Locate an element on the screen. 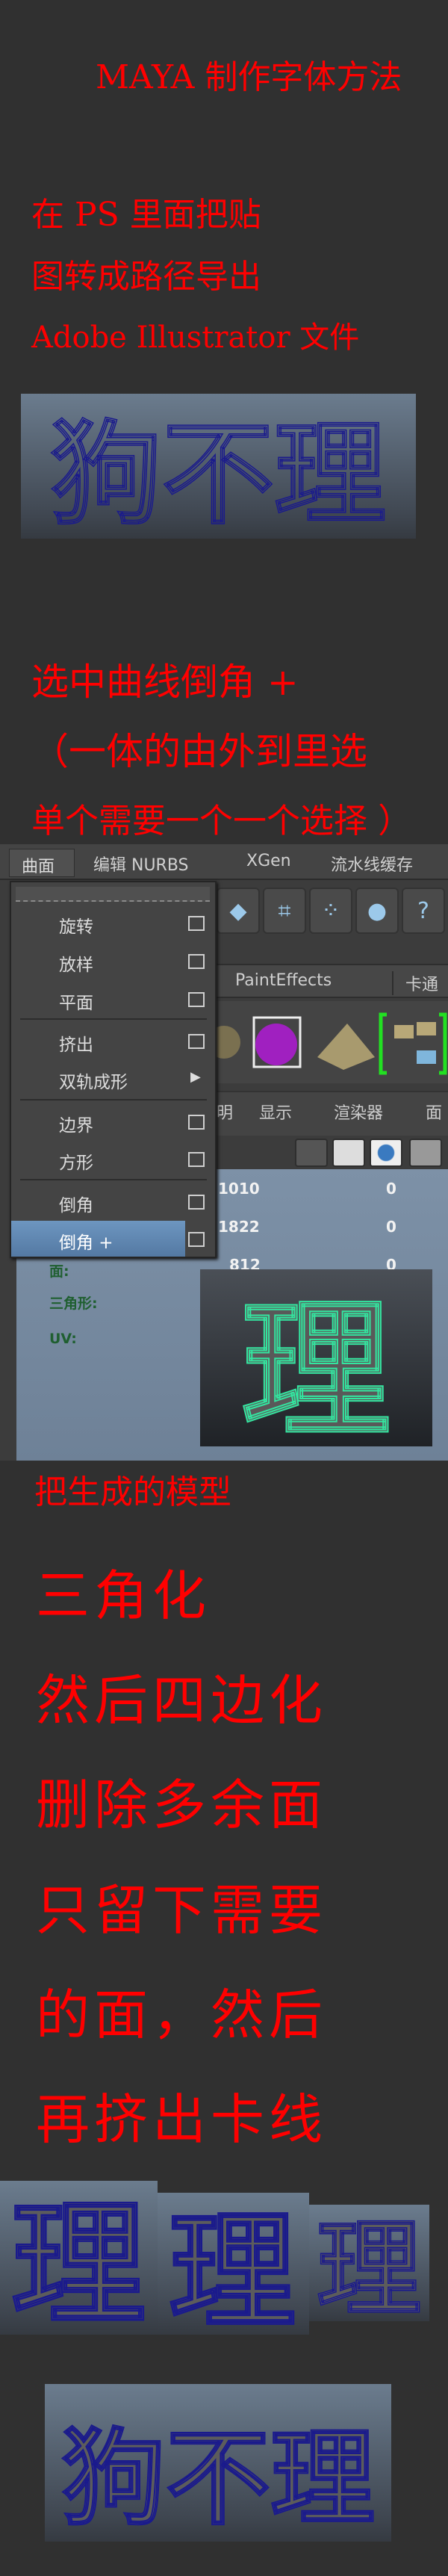 The width and height of the screenshot is (448, 2576). stat-label-triangles: 三角形: is located at coordinates (73, 1303).